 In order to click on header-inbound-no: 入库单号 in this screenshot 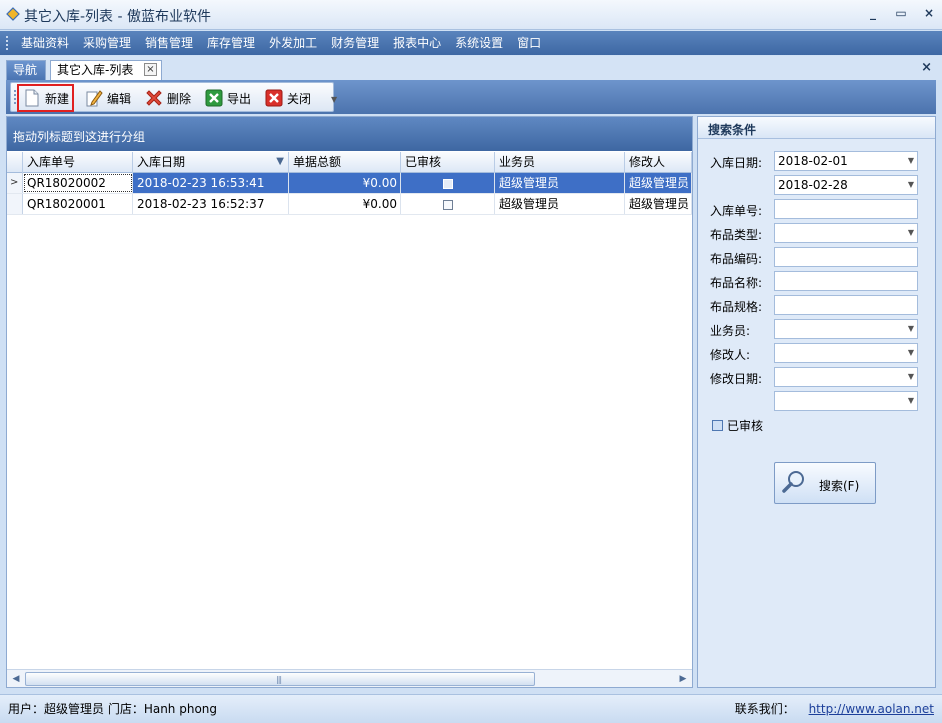, I will do `click(78, 162)`.